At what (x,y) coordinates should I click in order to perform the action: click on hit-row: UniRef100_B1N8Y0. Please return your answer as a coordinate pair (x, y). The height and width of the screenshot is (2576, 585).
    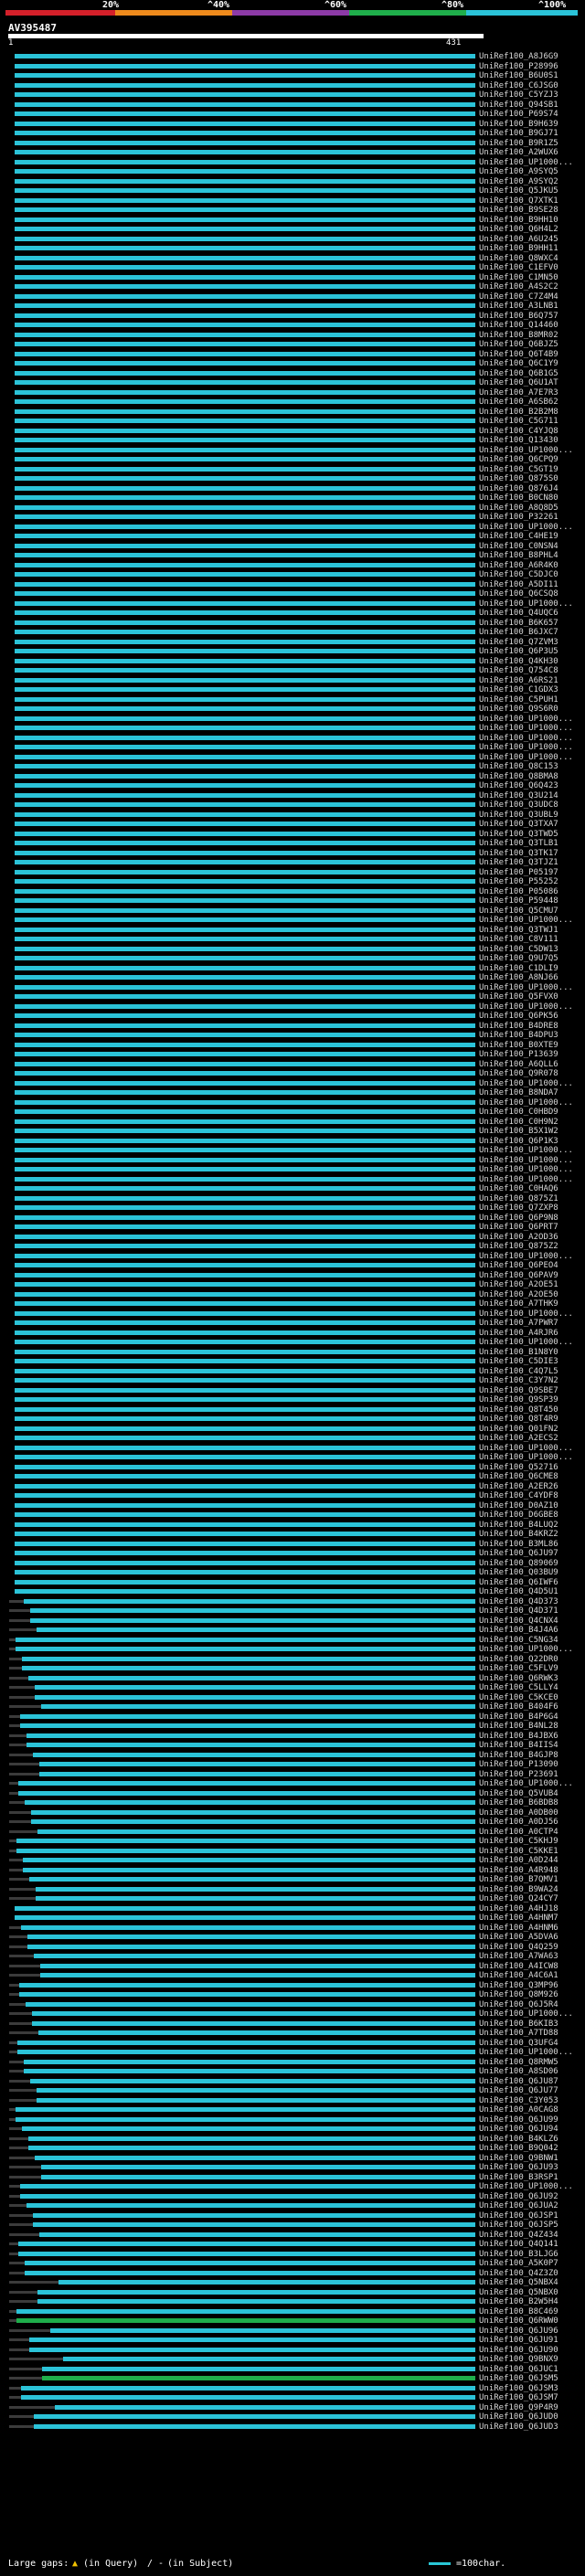
    Looking at the image, I should click on (293, 1352).